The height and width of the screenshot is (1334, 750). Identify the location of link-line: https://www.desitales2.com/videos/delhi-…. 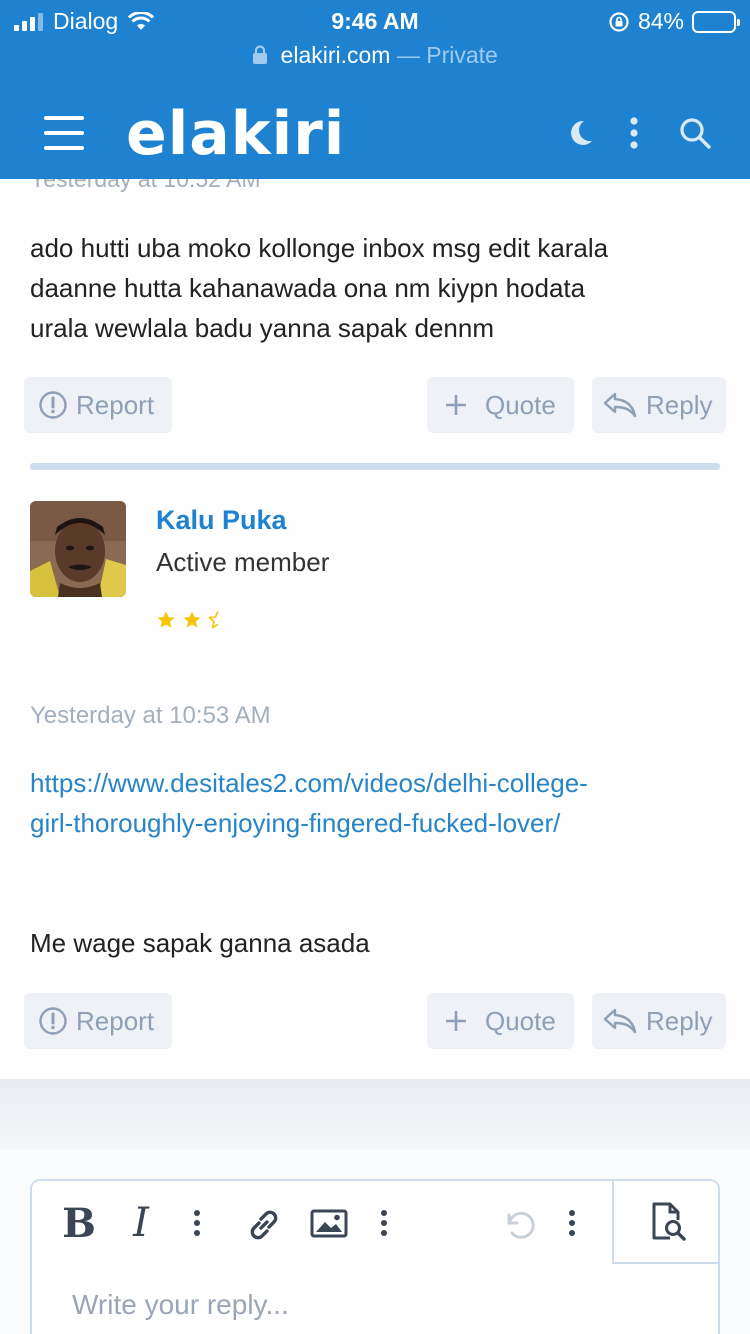
(309, 783).